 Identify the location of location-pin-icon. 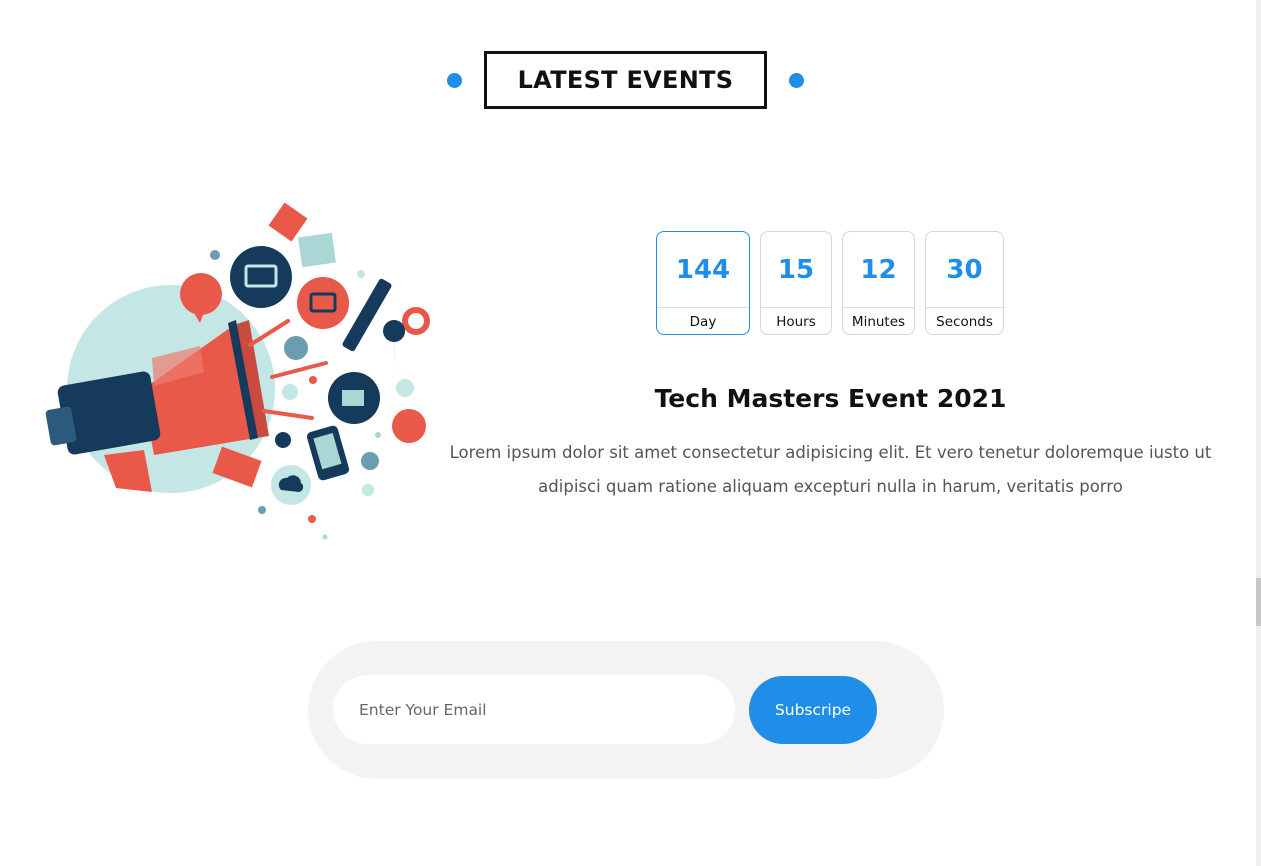
(394, 349).